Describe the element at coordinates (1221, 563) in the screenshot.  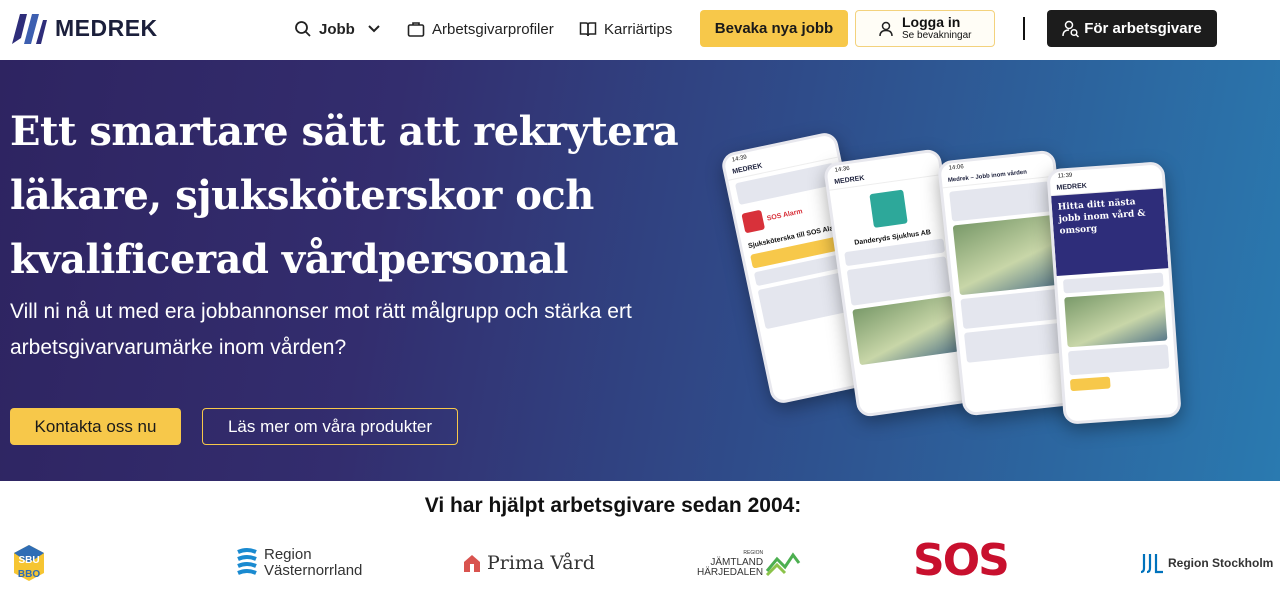
I see `client-name: Region Stockholm` at that location.